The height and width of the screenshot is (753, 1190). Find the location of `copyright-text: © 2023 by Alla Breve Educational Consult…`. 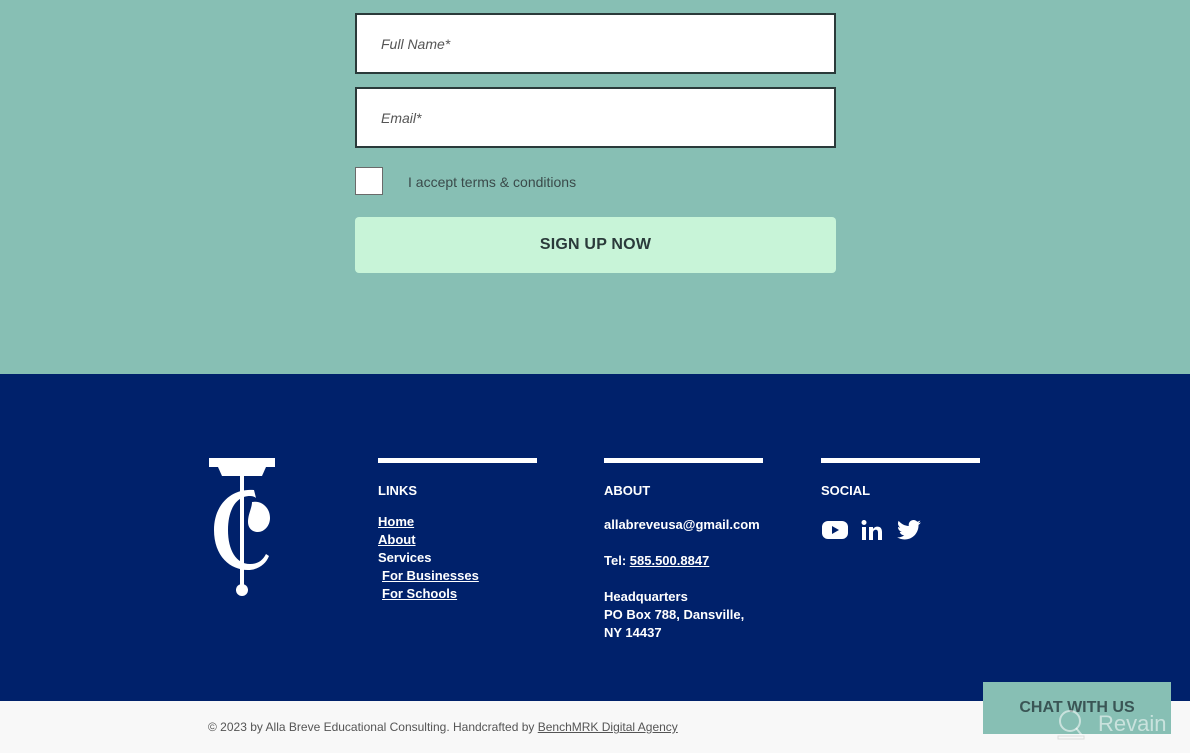

copyright-text: © 2023 by Alla Breve Educational Consult… is located at coordinates (373, 727).